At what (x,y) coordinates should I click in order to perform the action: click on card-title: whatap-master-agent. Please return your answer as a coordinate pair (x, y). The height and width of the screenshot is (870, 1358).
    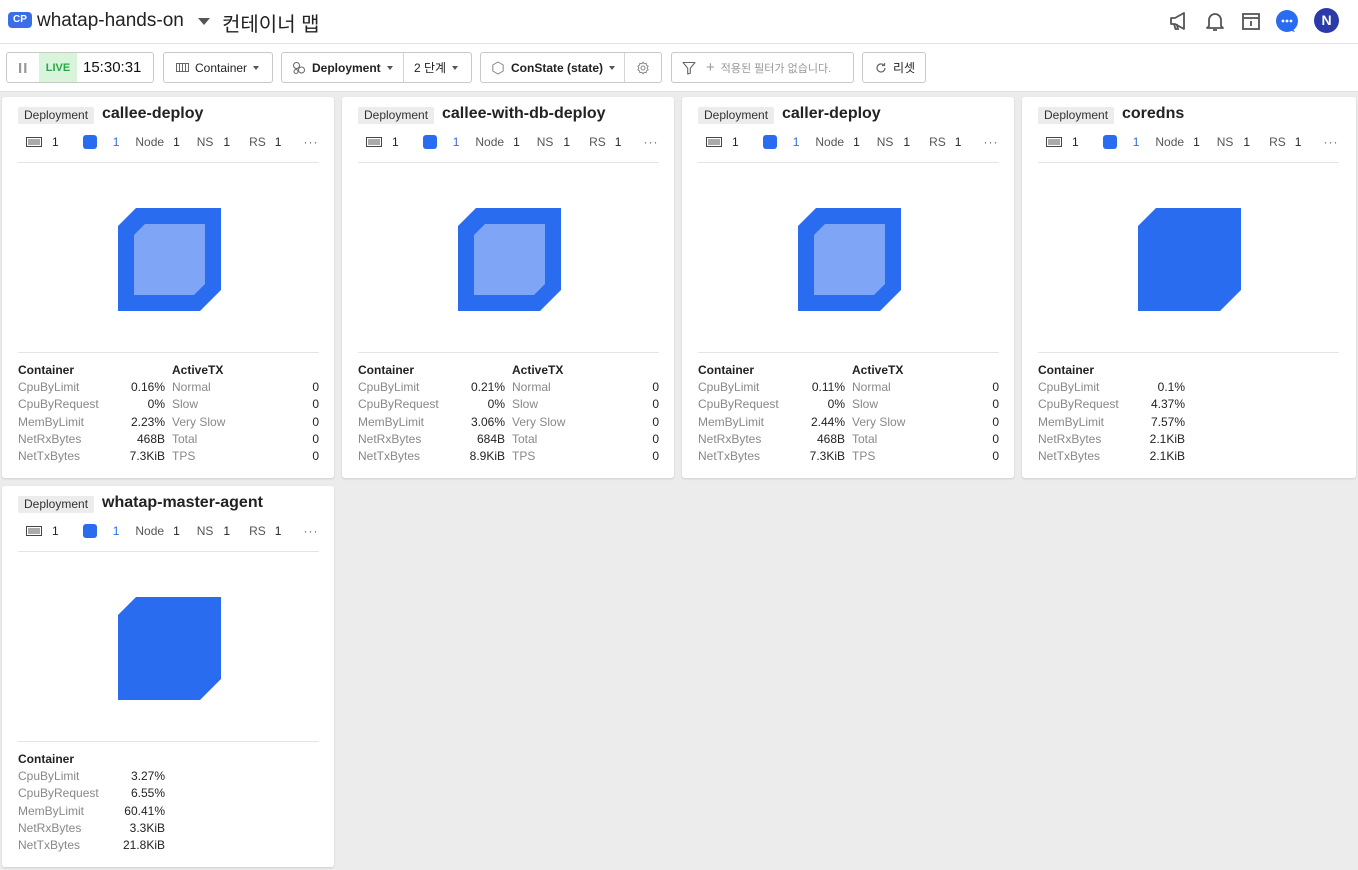
    Looking at the image, I should click on (182, 503).